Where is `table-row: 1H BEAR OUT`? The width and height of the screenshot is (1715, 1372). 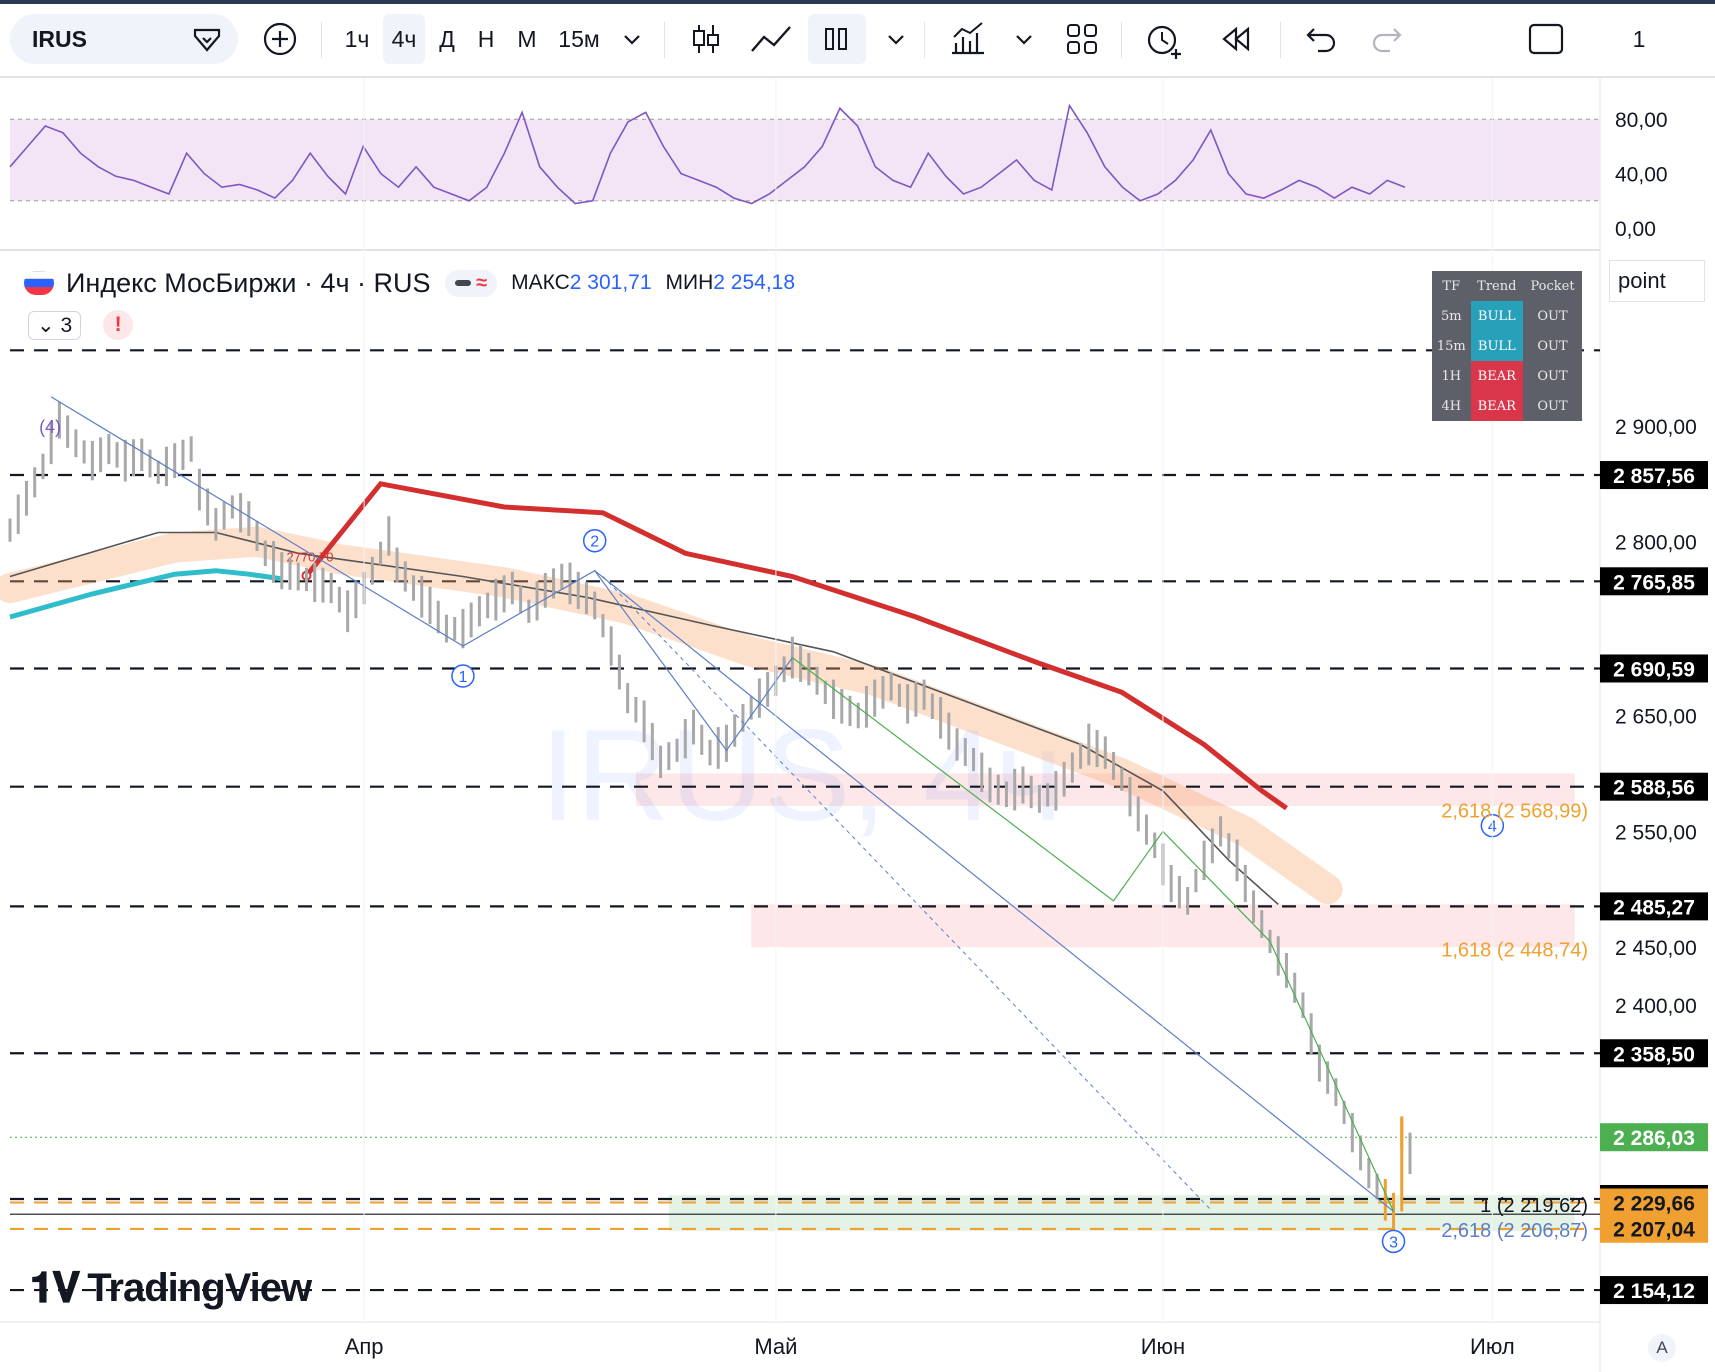 table-row: 1H BEAR OUT is located at coordinates (1507, 376).